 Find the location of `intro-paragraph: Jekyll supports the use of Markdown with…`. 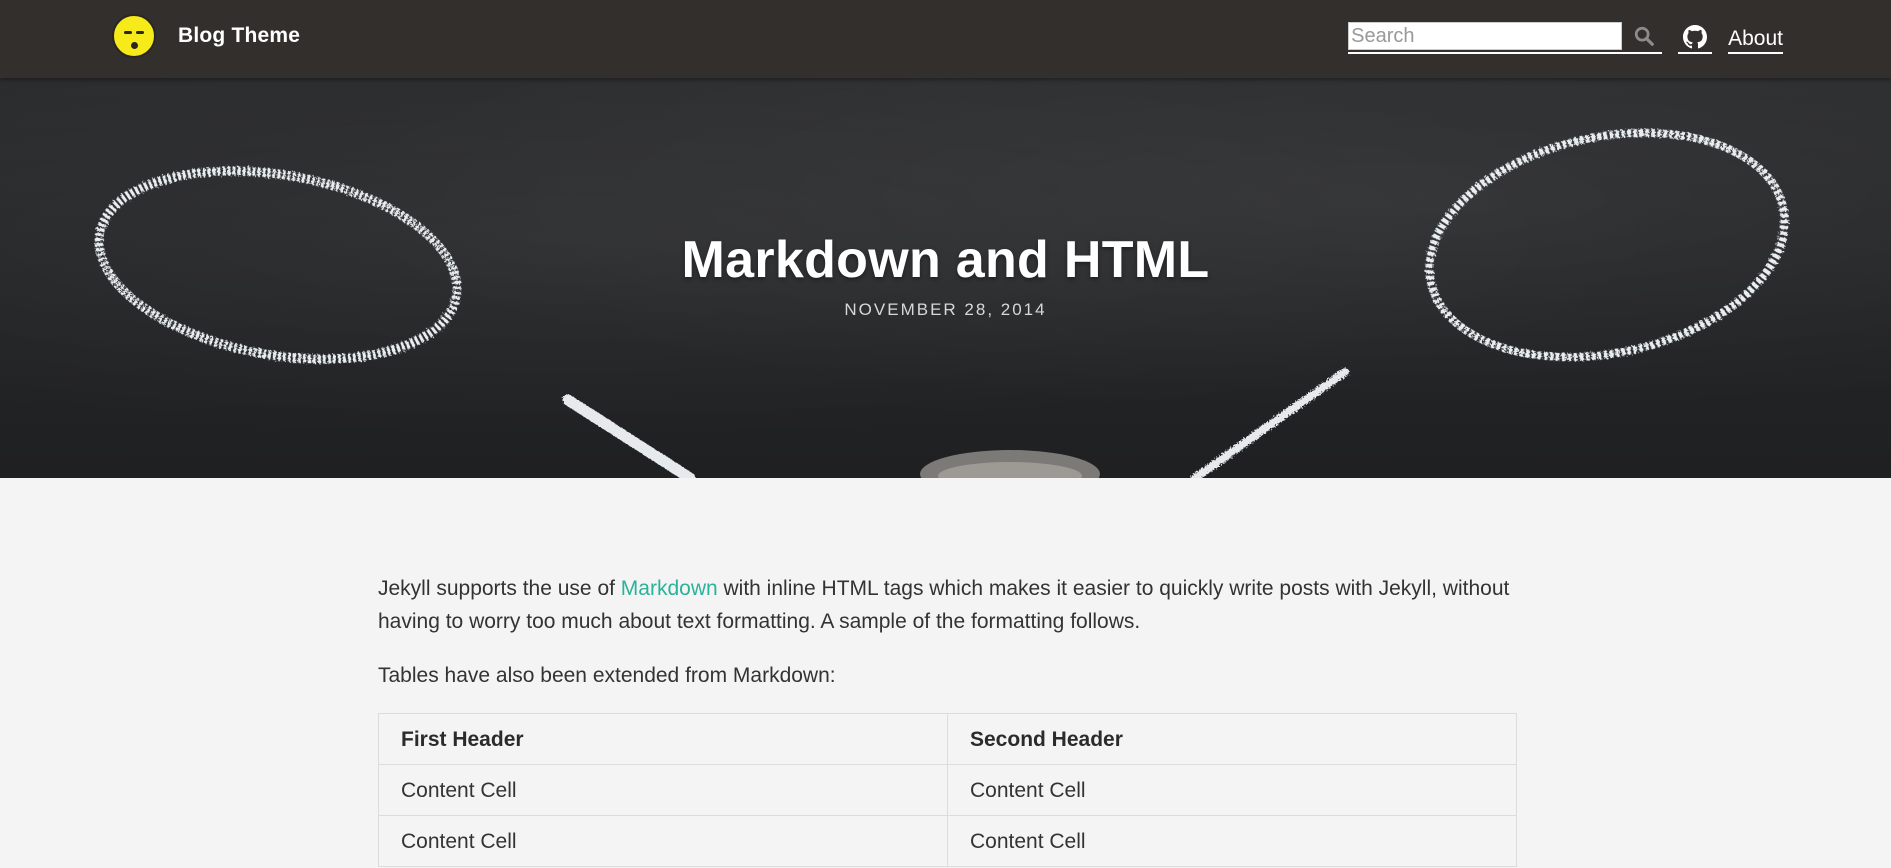

intro-paragraph: Jekyll supports the use of Markdown with… is located at coordinates (947, 605).